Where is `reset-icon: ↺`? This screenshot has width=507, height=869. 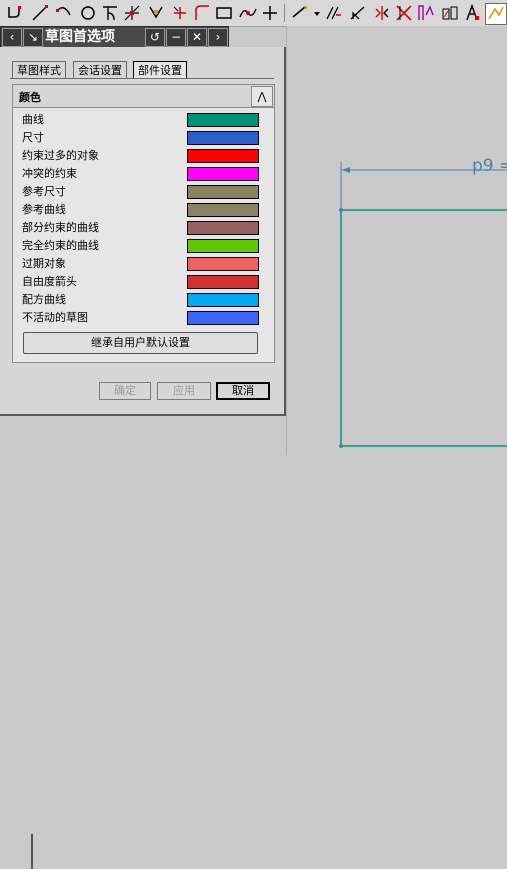
reset-icon: ↺ is located at coordinates (155, 37).